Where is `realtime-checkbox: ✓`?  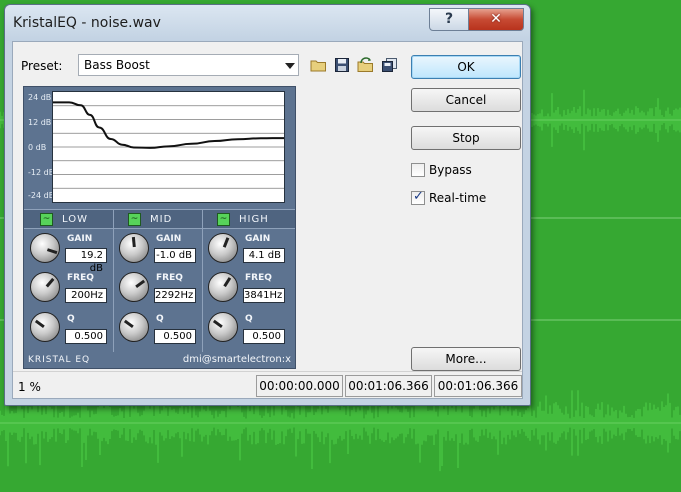
realtime-checkbox: ✓ is located at coordinates (418, 197).